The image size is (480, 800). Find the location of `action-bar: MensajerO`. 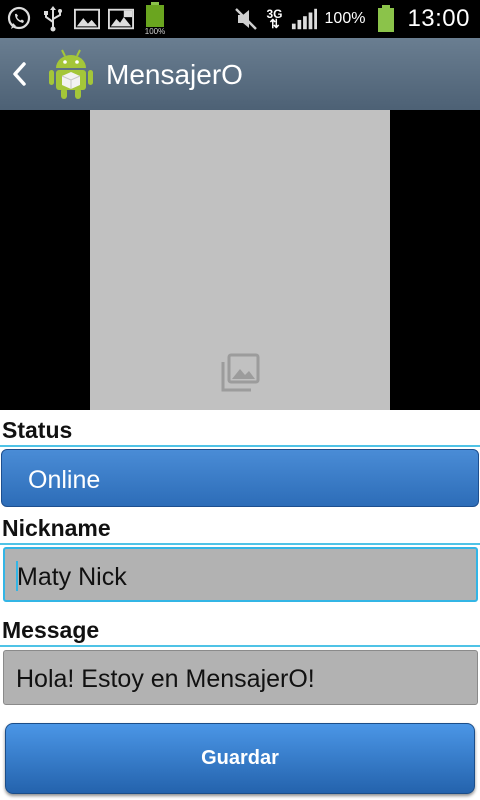

action-bar: MensajerO is located at coordinates (240, 74).